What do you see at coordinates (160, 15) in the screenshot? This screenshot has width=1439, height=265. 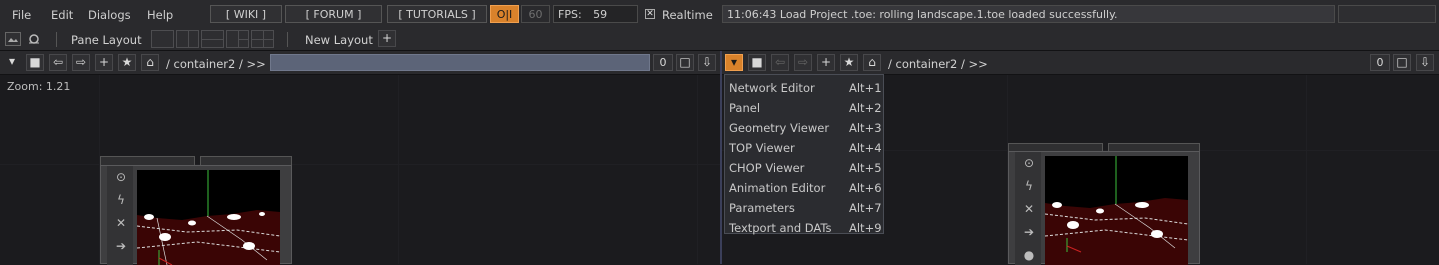 I see `menu-help: Help` at bounding box center [160, 15].